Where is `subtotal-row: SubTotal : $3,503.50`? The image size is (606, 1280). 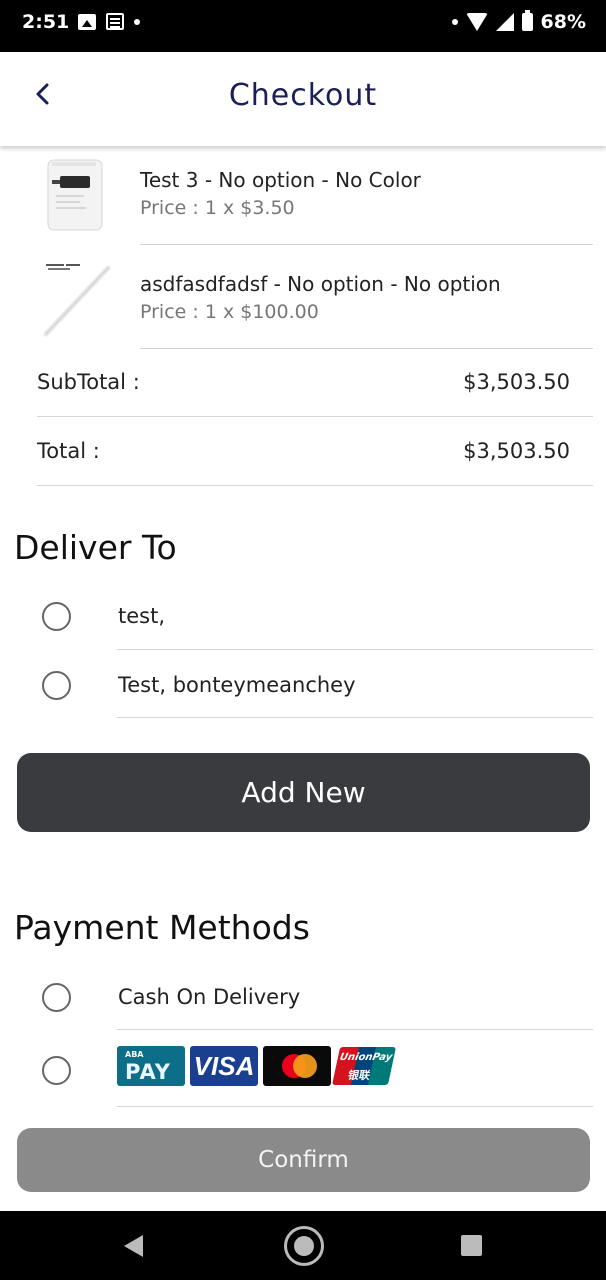
subtotal-row: SubTotal : $3,503.50 is located at coordinates (303, 382).